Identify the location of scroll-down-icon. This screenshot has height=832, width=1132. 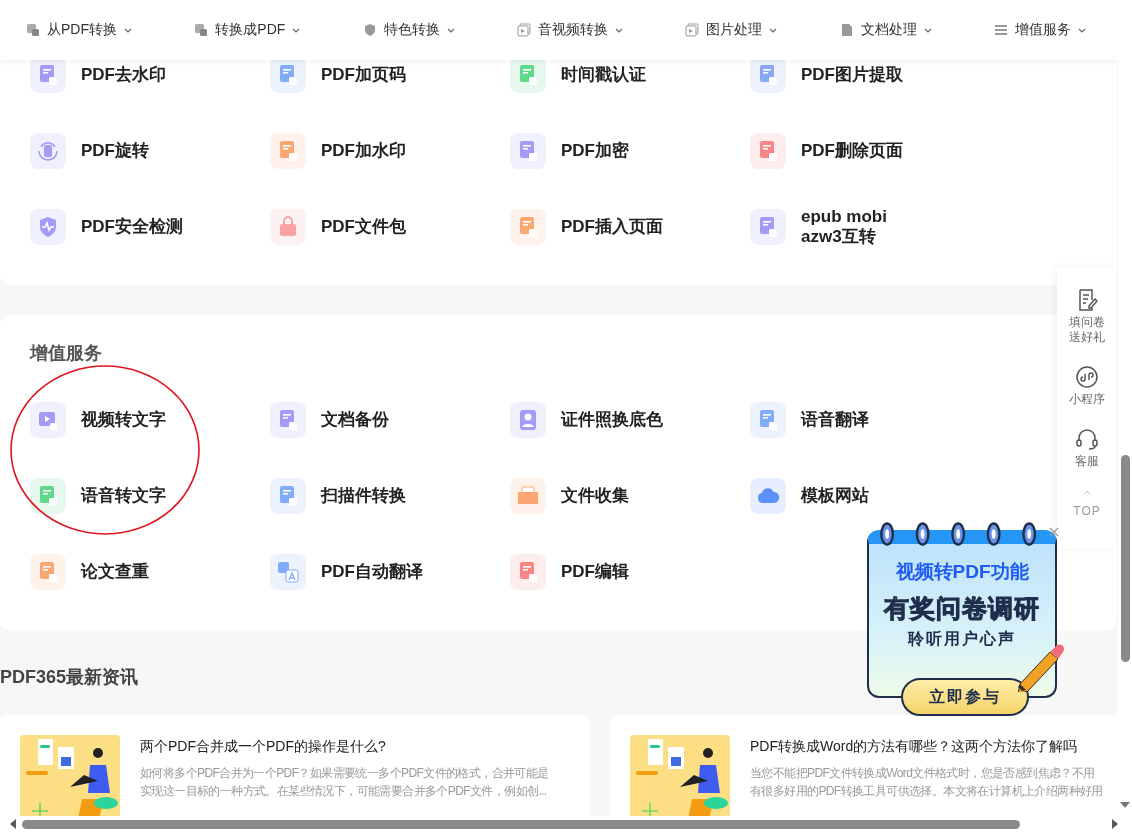
(1125, 805).